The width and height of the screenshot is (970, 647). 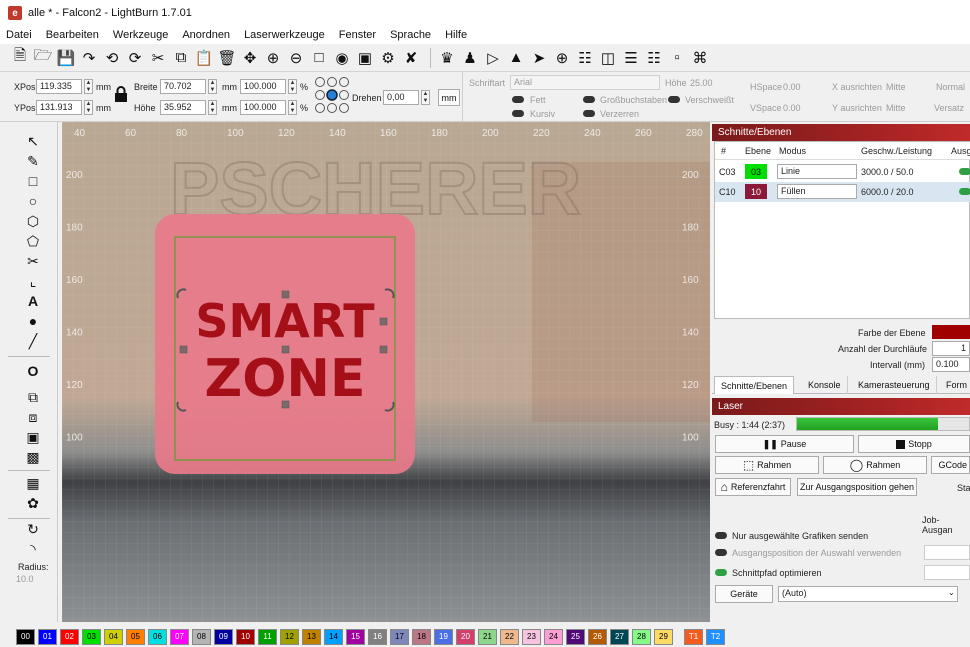 What do you see at coordinates (951, 332) in the screenshot?
I see `layer-color-swatch` at bounding box center [951, 332].